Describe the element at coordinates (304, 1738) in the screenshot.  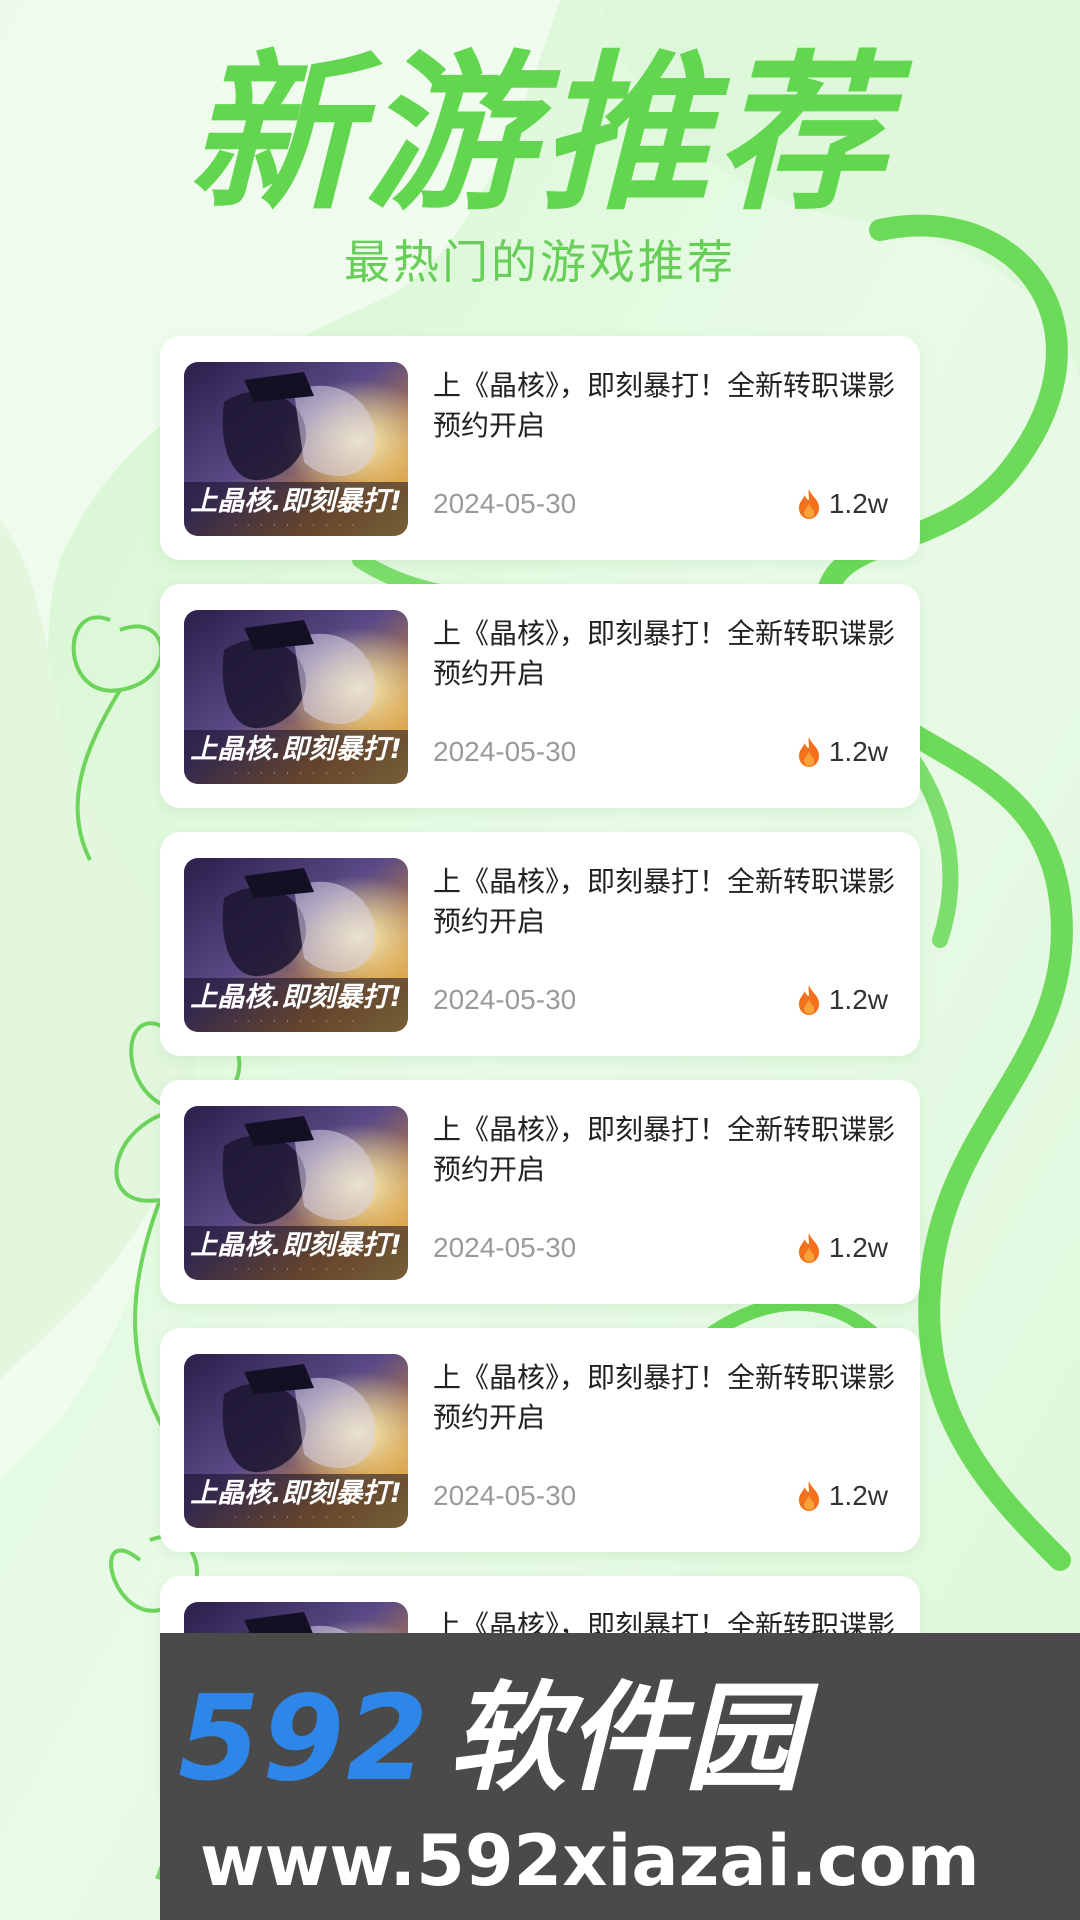
I see `watermark-brand-number: 592` at that location.